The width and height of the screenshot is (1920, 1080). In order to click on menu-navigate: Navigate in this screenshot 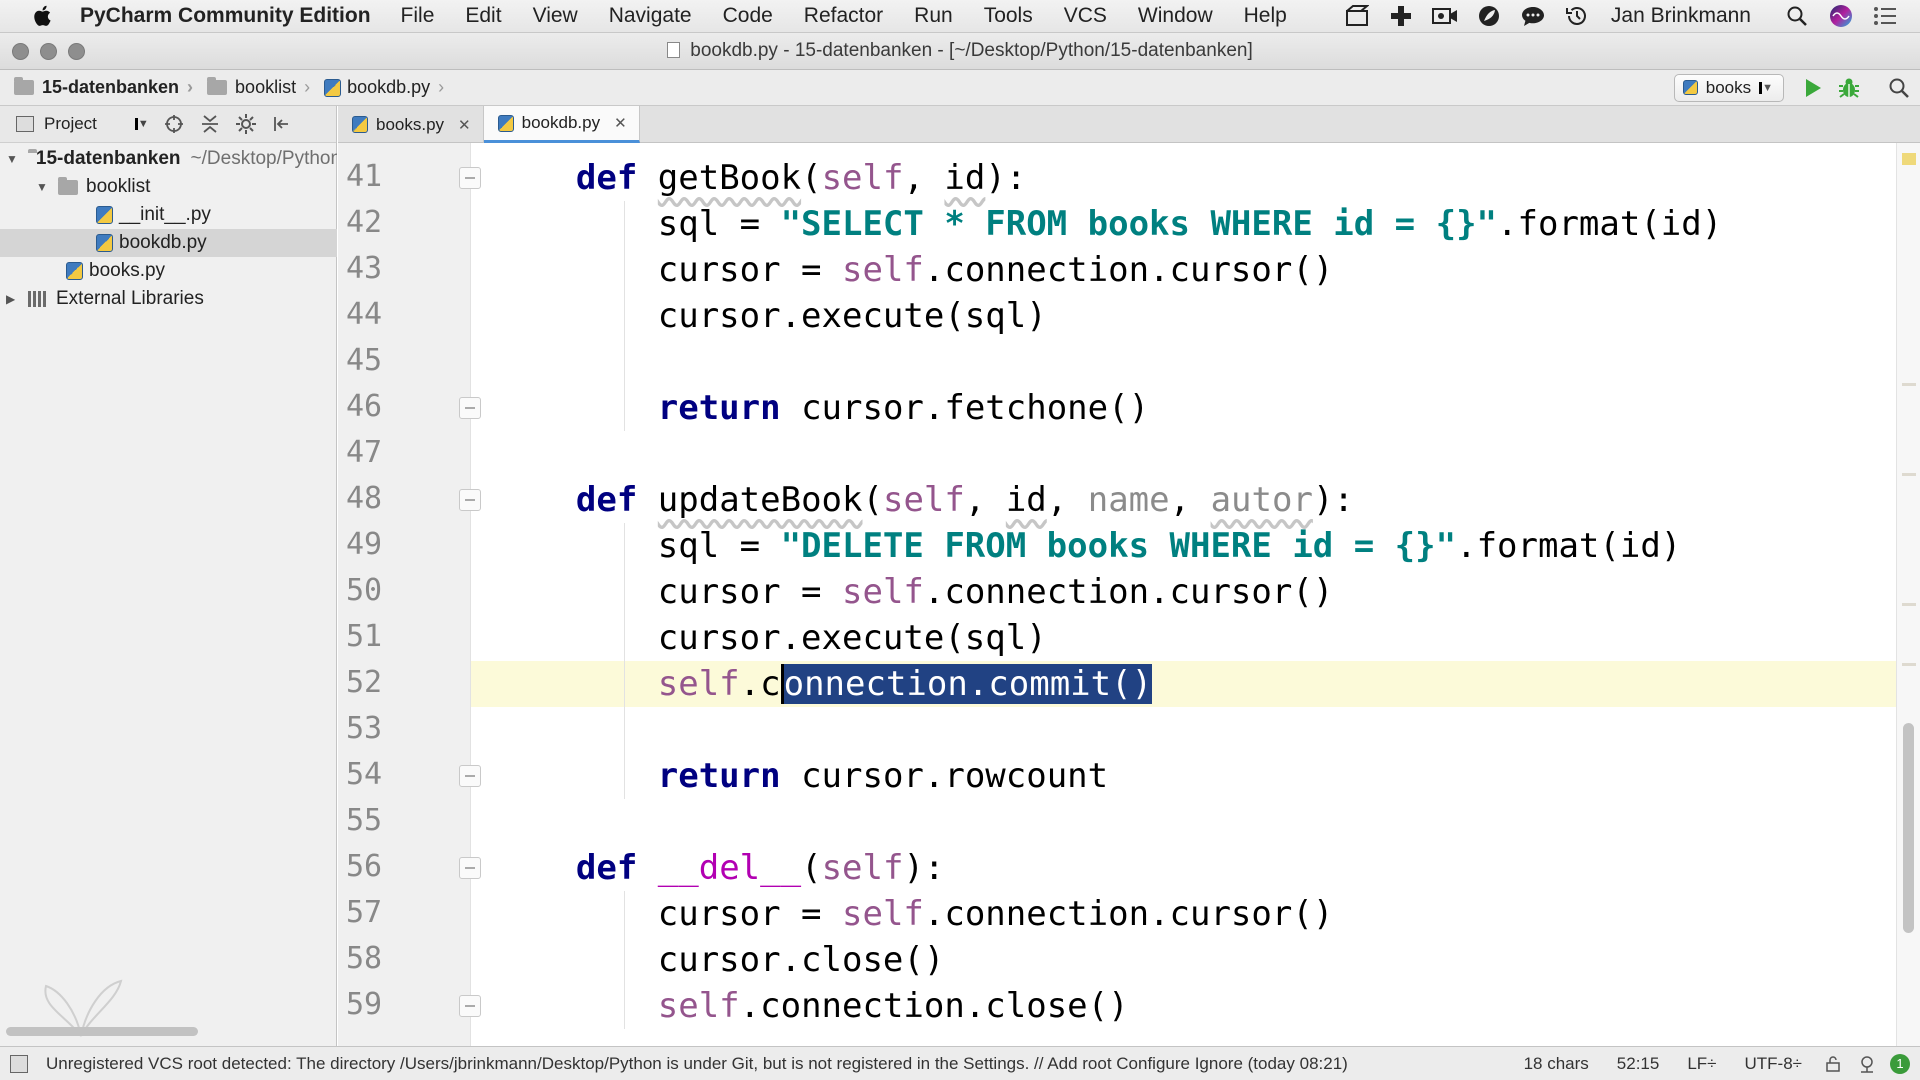, I will do `click(650, 16)`.